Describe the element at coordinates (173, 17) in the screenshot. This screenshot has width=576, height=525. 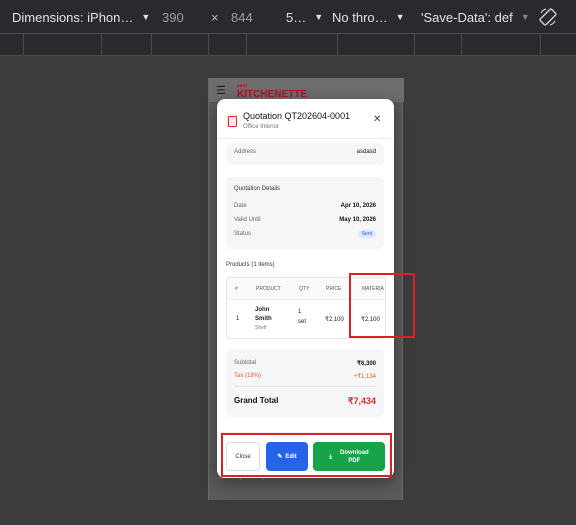
I see `width-input: 390` at that location.